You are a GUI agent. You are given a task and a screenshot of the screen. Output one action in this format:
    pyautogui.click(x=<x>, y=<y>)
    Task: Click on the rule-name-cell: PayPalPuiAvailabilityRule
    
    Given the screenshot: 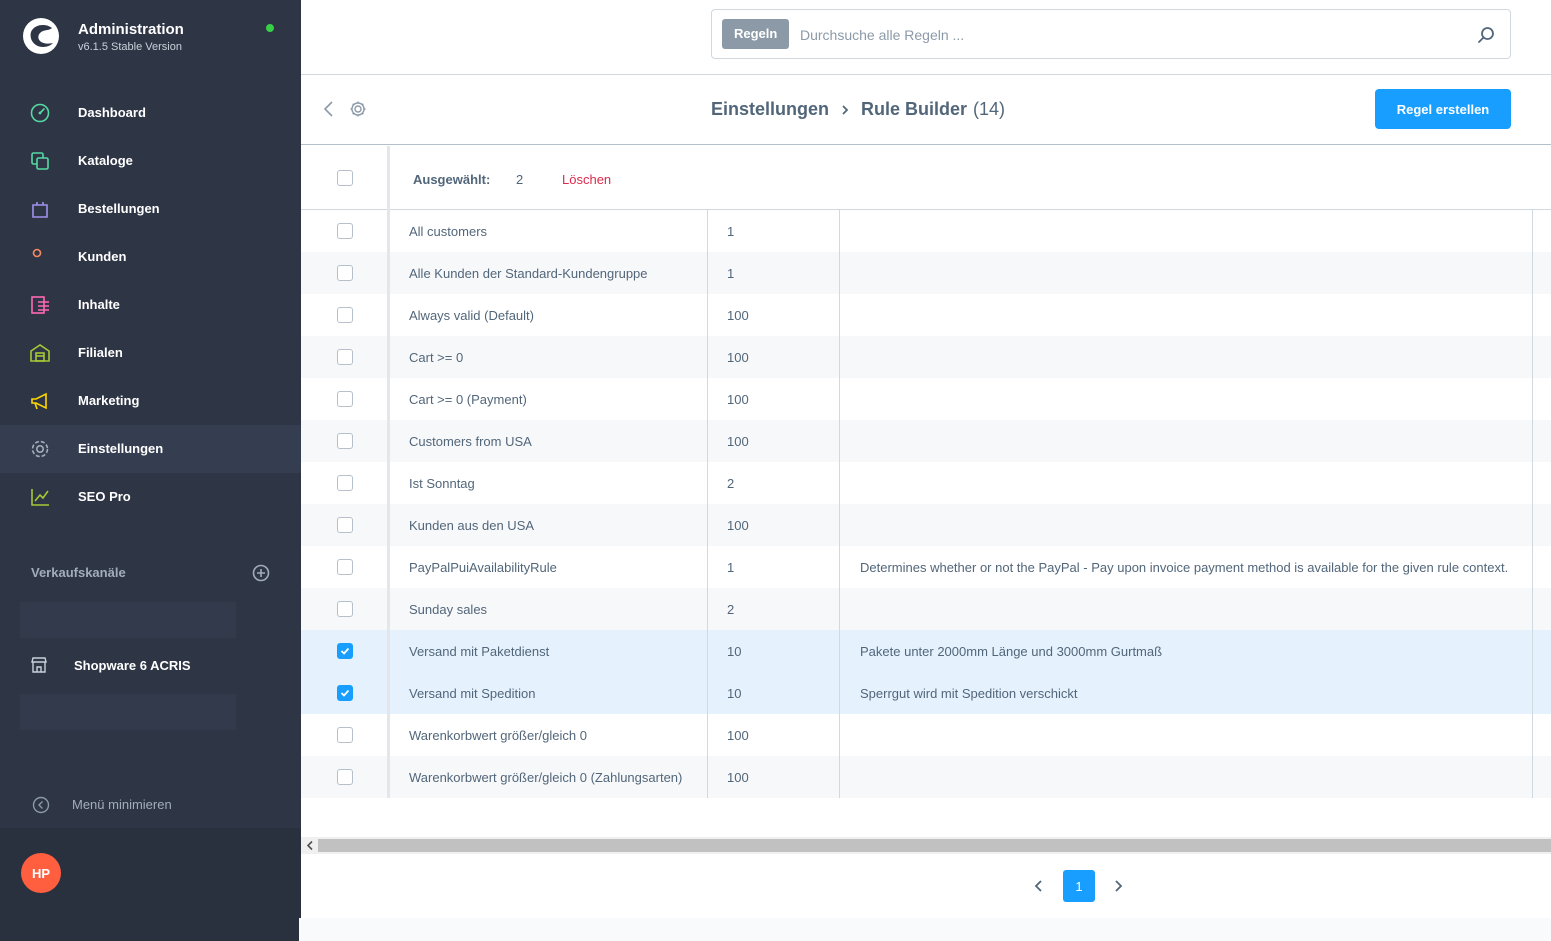 What is the action you would take?
    pyautogui.click(x=483, y=567)
    